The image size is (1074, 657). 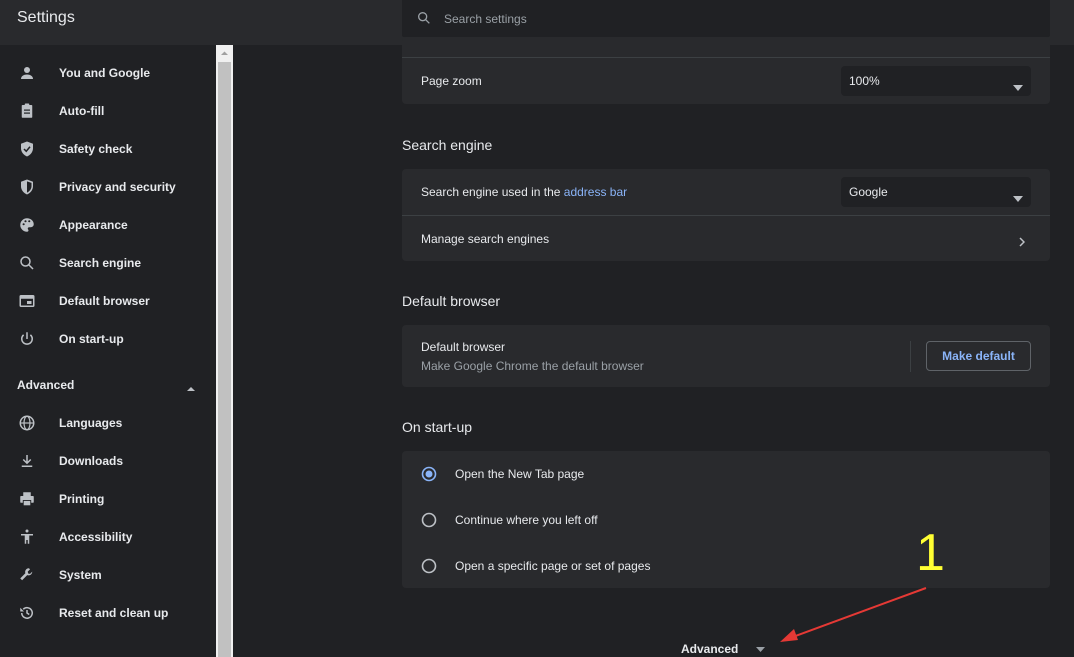 What do you see at coordinates (27, 423) in the screenshot?
I see `globe-icon` at bounding box center [27, 423].